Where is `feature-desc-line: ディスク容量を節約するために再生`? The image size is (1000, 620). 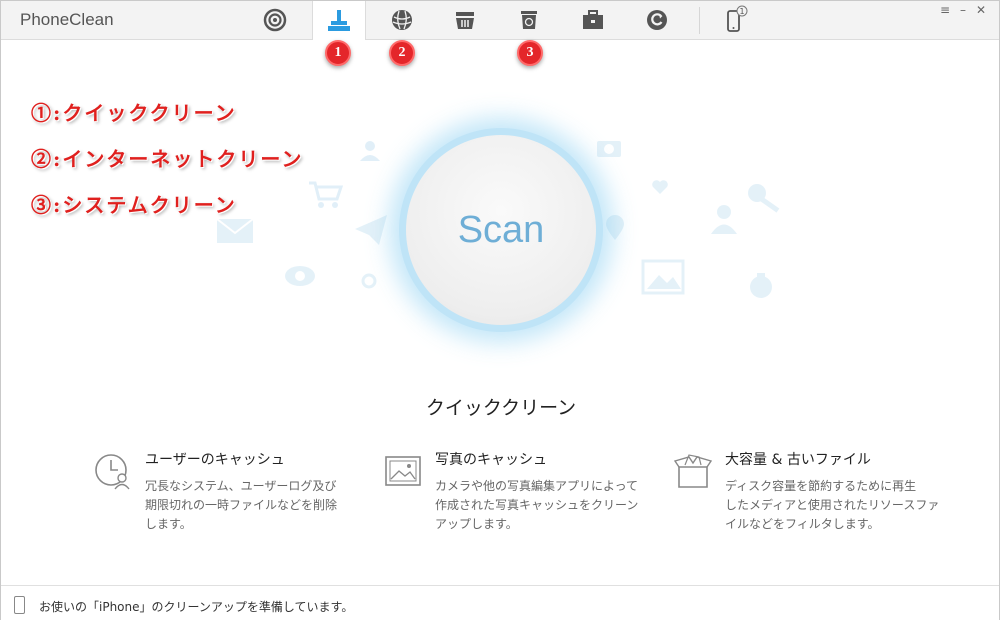 feature-desc-line: ディスク容量を節約するために再生 is located at coordinates (821, 486).